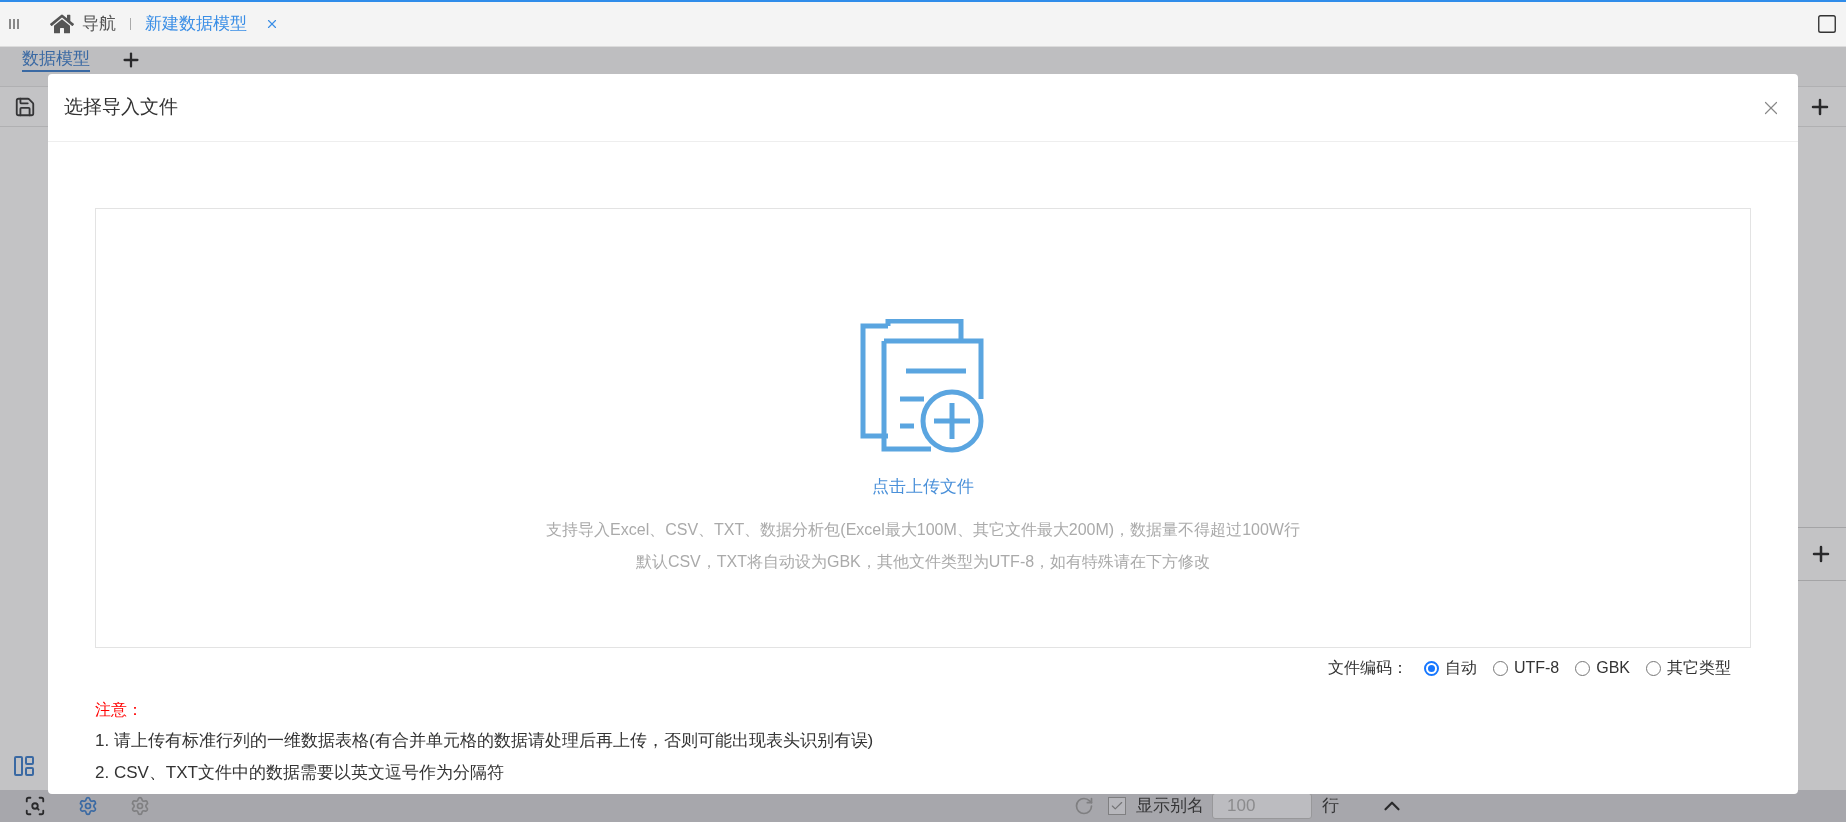 The width and height of the screenshot is (1846, 822). I want to click on check-icon, so click(1117, 806).